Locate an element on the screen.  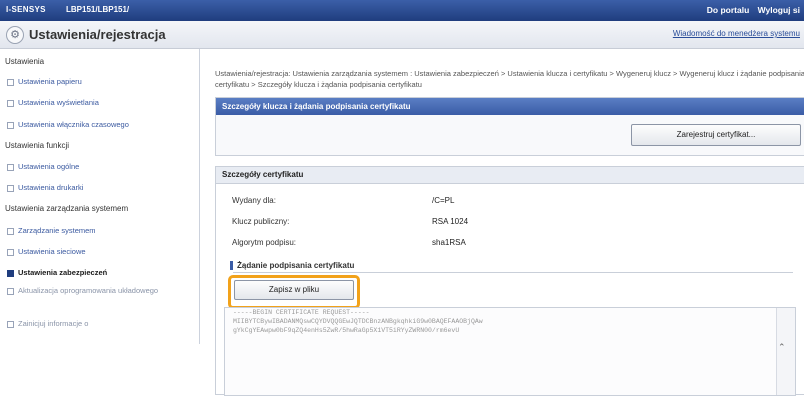
sidebar-section-system: Ustawienia zarządzania systemem is located at coordinates (67, 208).